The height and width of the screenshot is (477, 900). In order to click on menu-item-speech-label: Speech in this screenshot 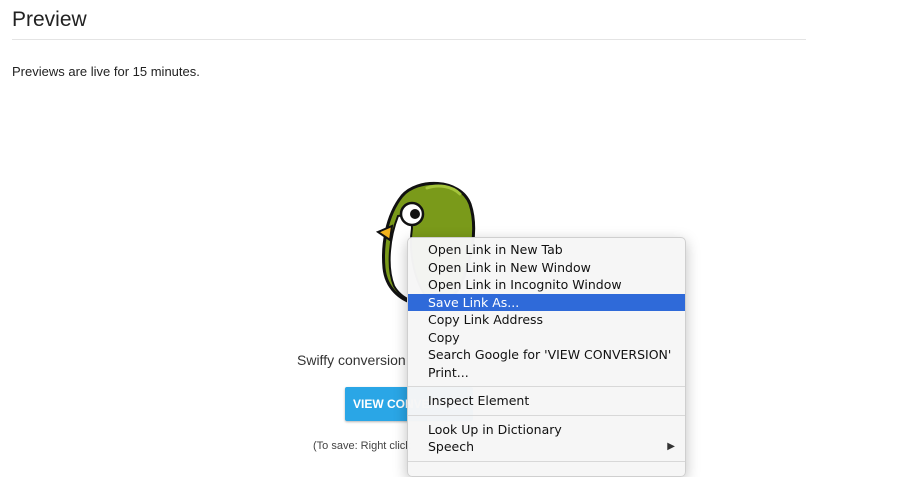, I will do `click(451, 446)`.